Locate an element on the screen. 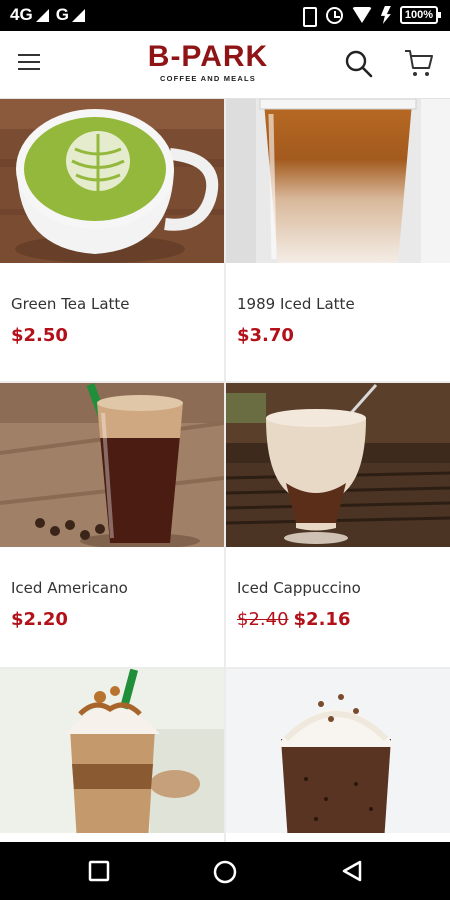 The width and height of the screenshot is (450, 900). battery-icon: 100% is located at coordinates (420, 15).